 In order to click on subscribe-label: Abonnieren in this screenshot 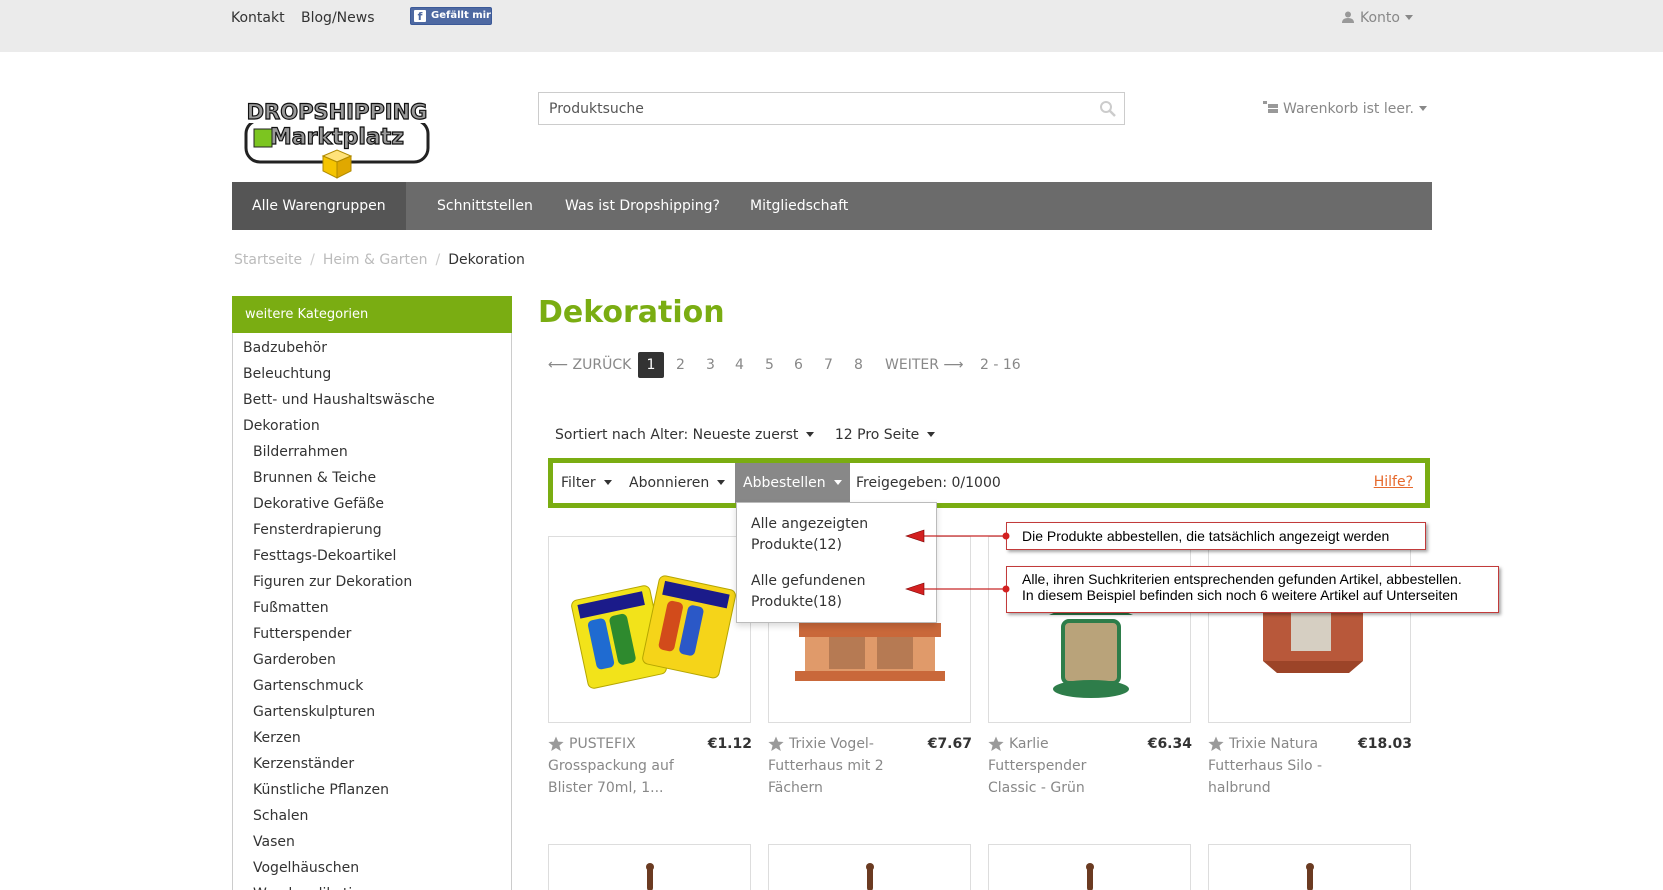, I will do `click(669, 483)`.